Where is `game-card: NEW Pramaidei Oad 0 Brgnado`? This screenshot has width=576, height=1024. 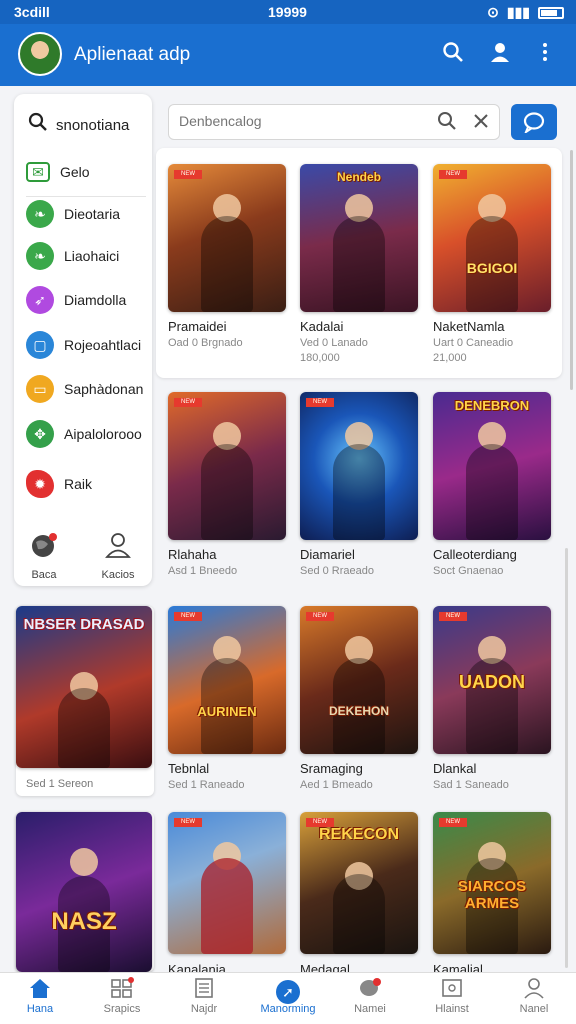
game-card: NEW Pramaidei Oad 0 Brgnado is located at coordinates (228, 256).